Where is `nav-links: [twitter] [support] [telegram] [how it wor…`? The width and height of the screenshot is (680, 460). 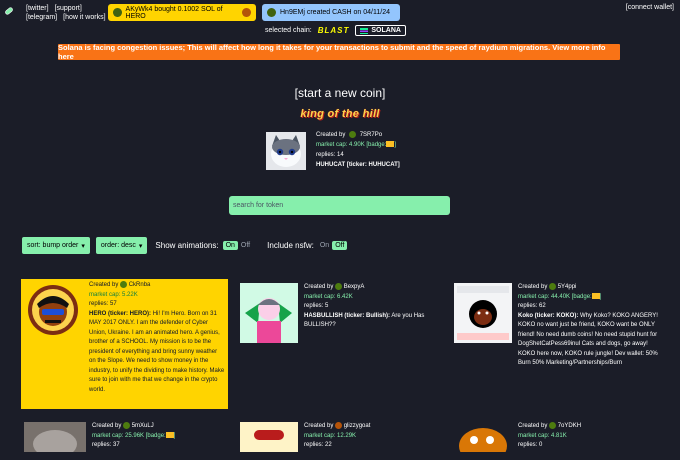 nav-links: [twitter] [support] [telegram] [how it wor… is located at coordinates (69, 13).